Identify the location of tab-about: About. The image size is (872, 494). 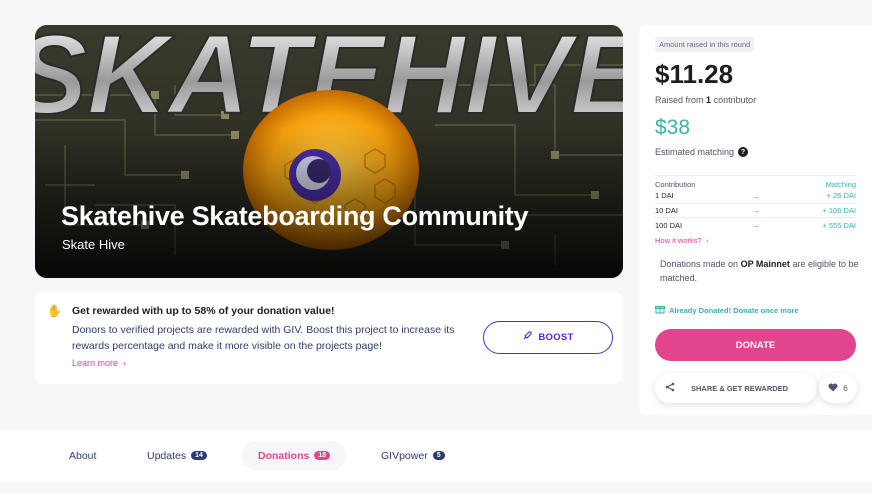
(82, 455).